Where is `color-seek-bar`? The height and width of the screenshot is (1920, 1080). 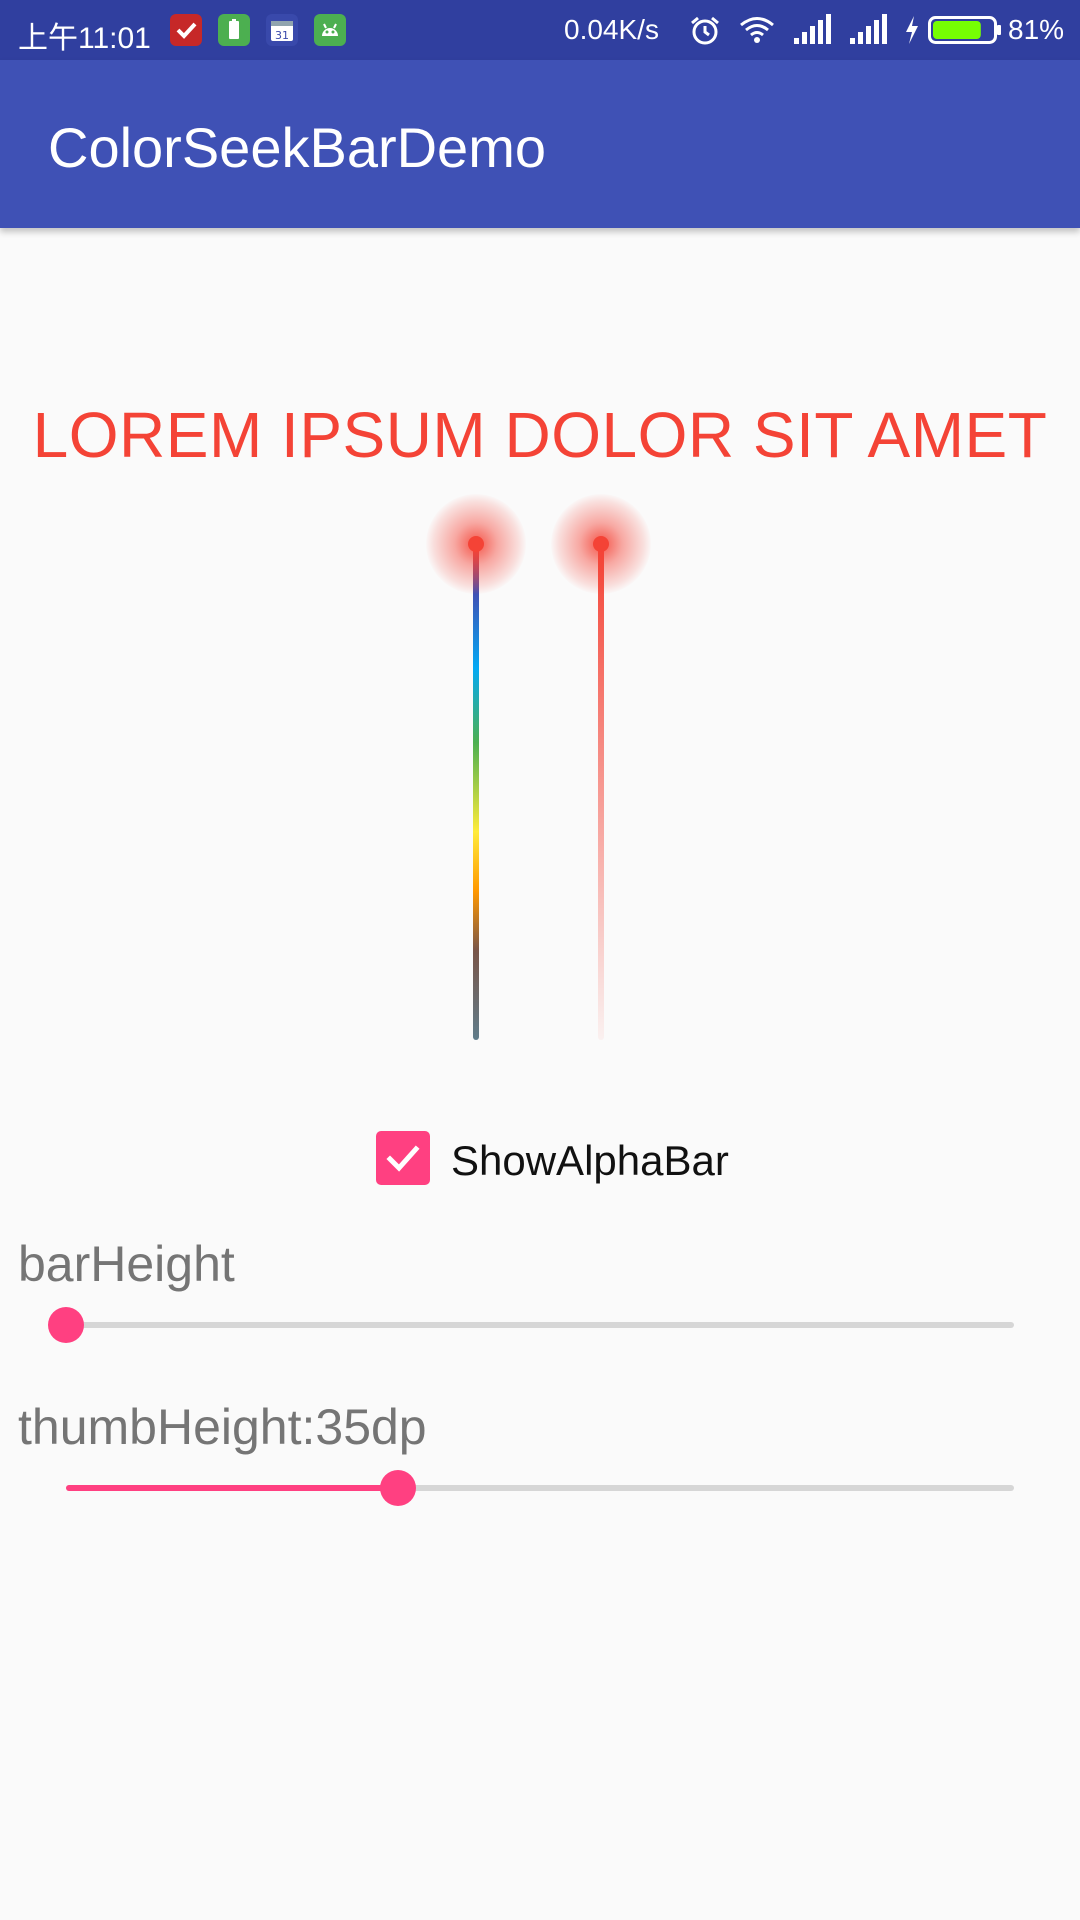 color-seek-bar is located at coordinates (476, 792).